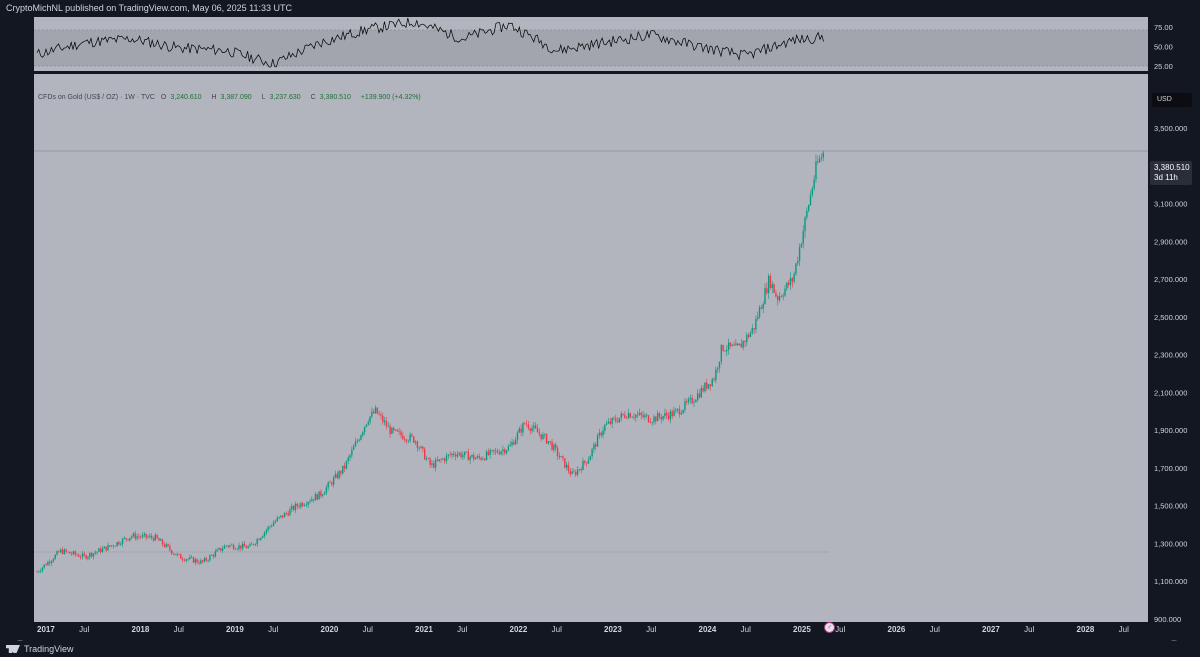 The width and height of the screenshot is (1200, 657). I want to click on currency-badge: USD, so click(1172, 100).